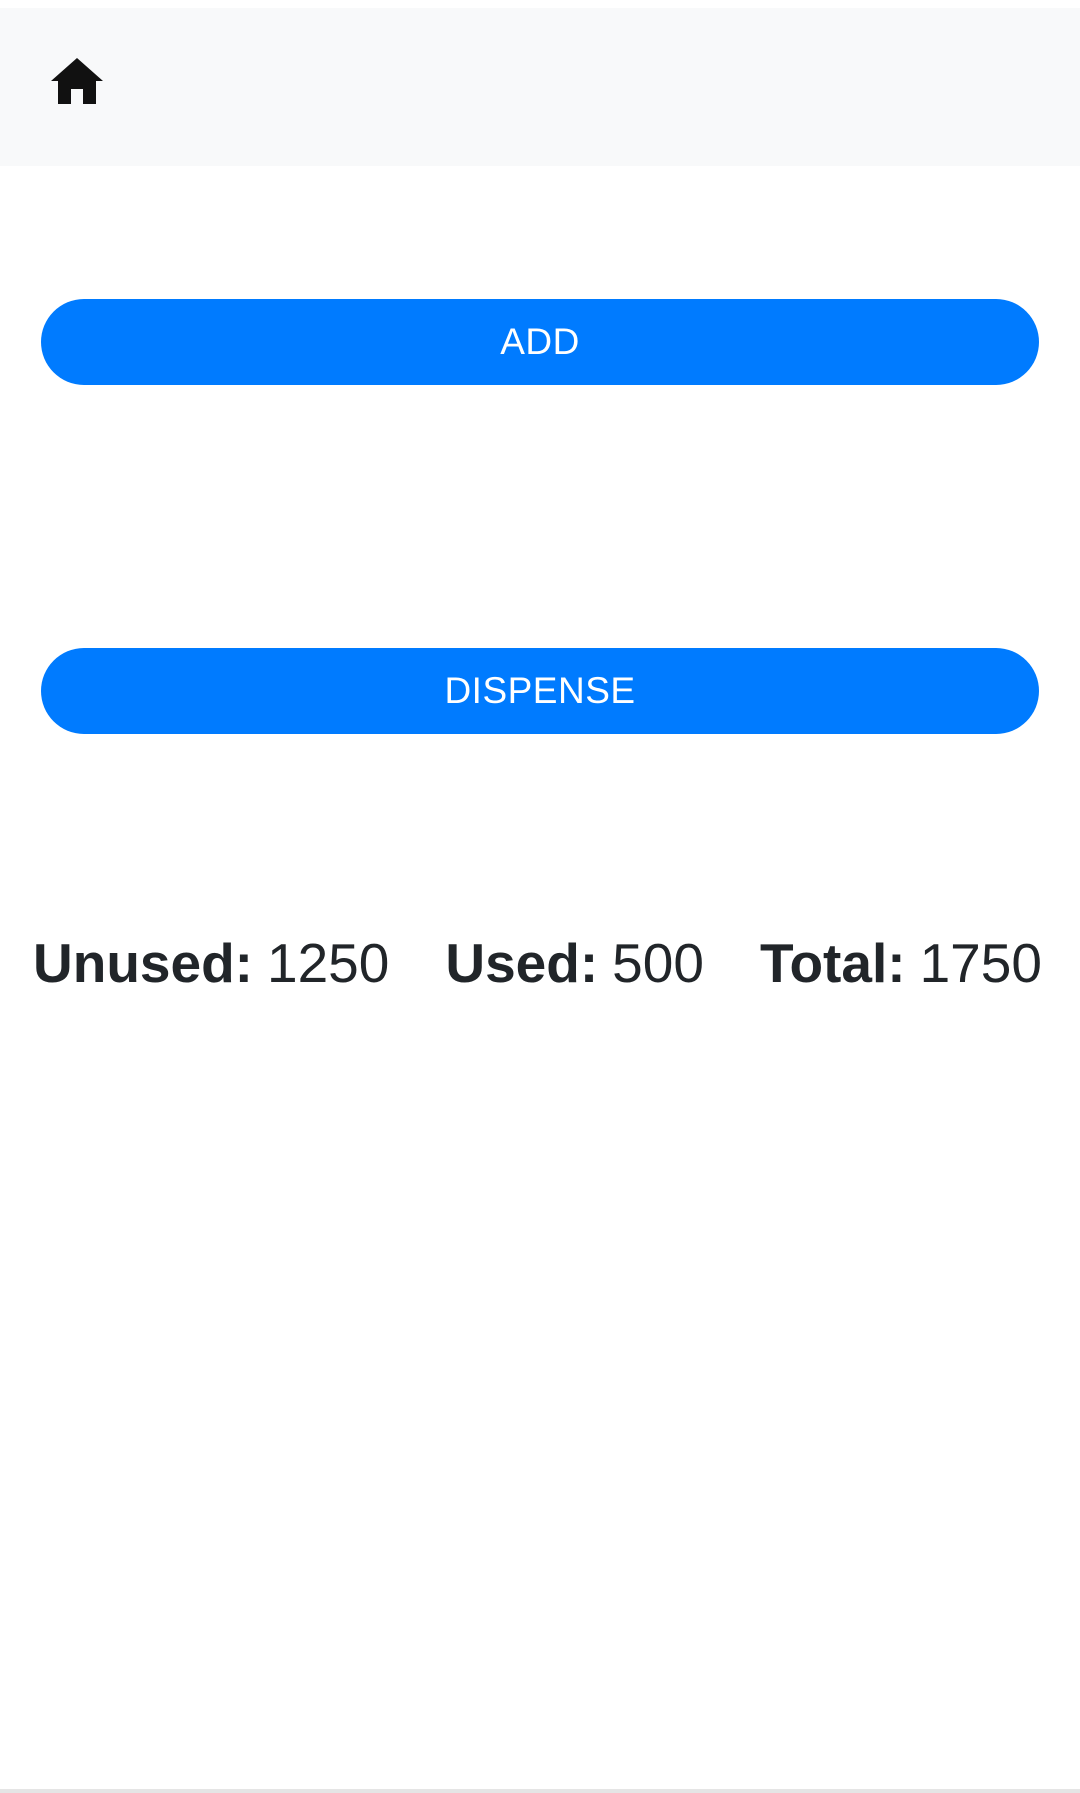 This screenshot has height=1793, width=1080. What do you see at coordinates (540, 87) in the screenshot?
I see `navbar` at bounding box center [540, 87].